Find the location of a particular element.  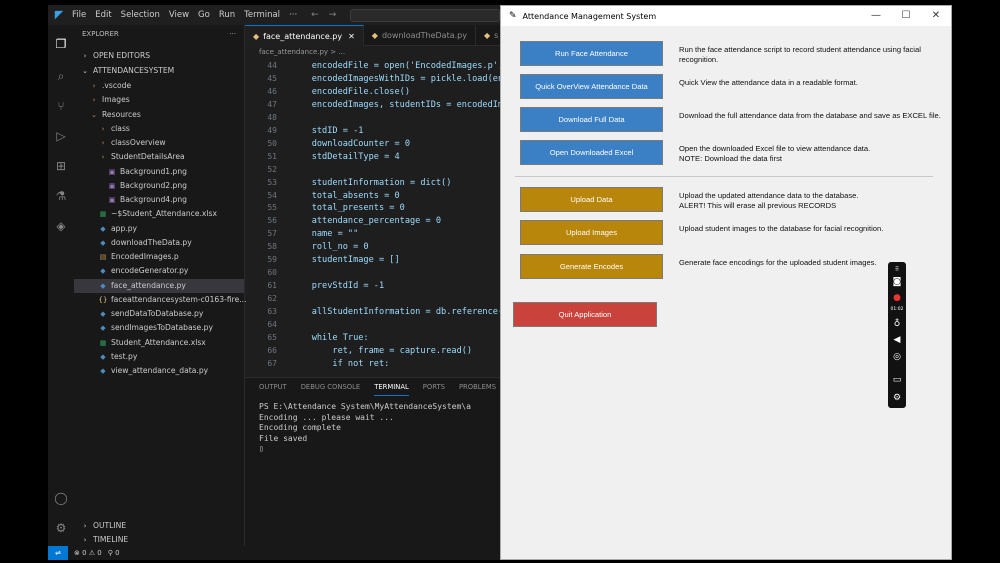

panel-tab: DEBUG CONSOLE is located at coordinates (331, 387).